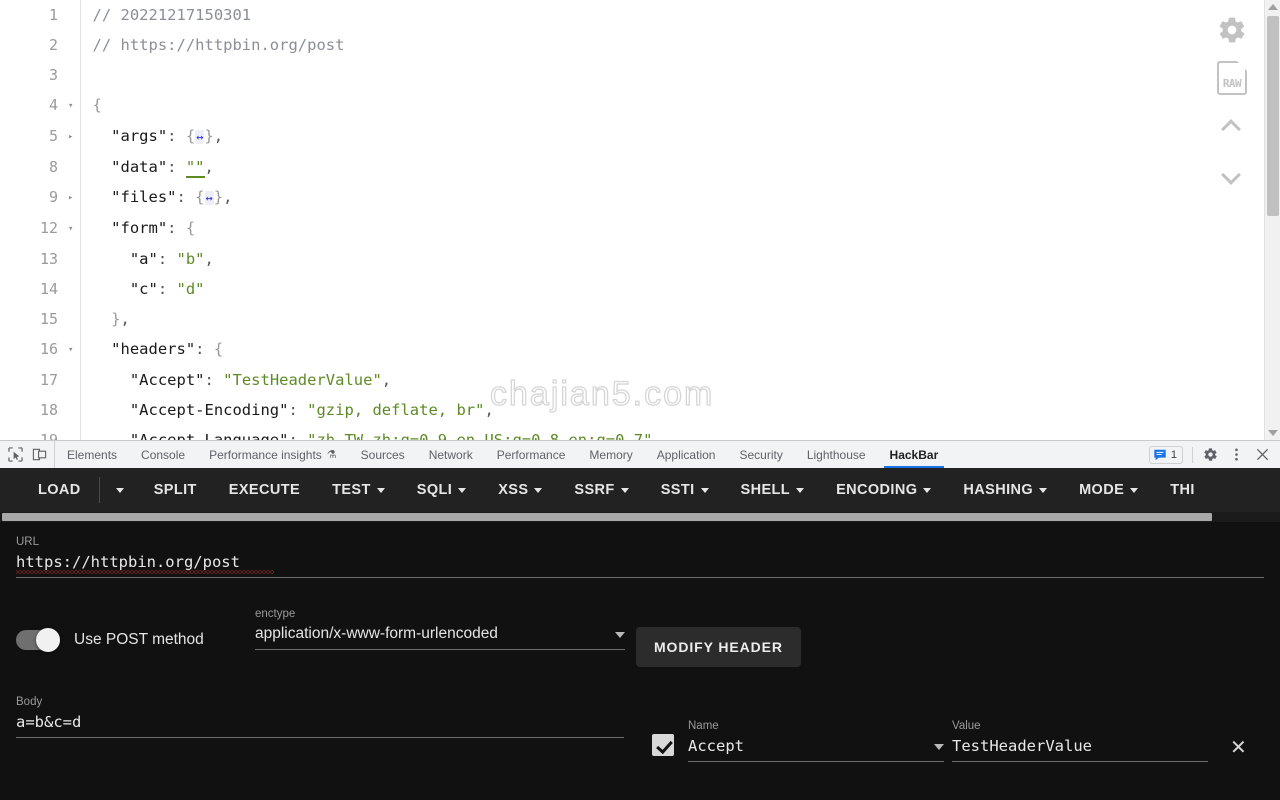  I want to click on chevron-up-icon, so click(1232, 126).